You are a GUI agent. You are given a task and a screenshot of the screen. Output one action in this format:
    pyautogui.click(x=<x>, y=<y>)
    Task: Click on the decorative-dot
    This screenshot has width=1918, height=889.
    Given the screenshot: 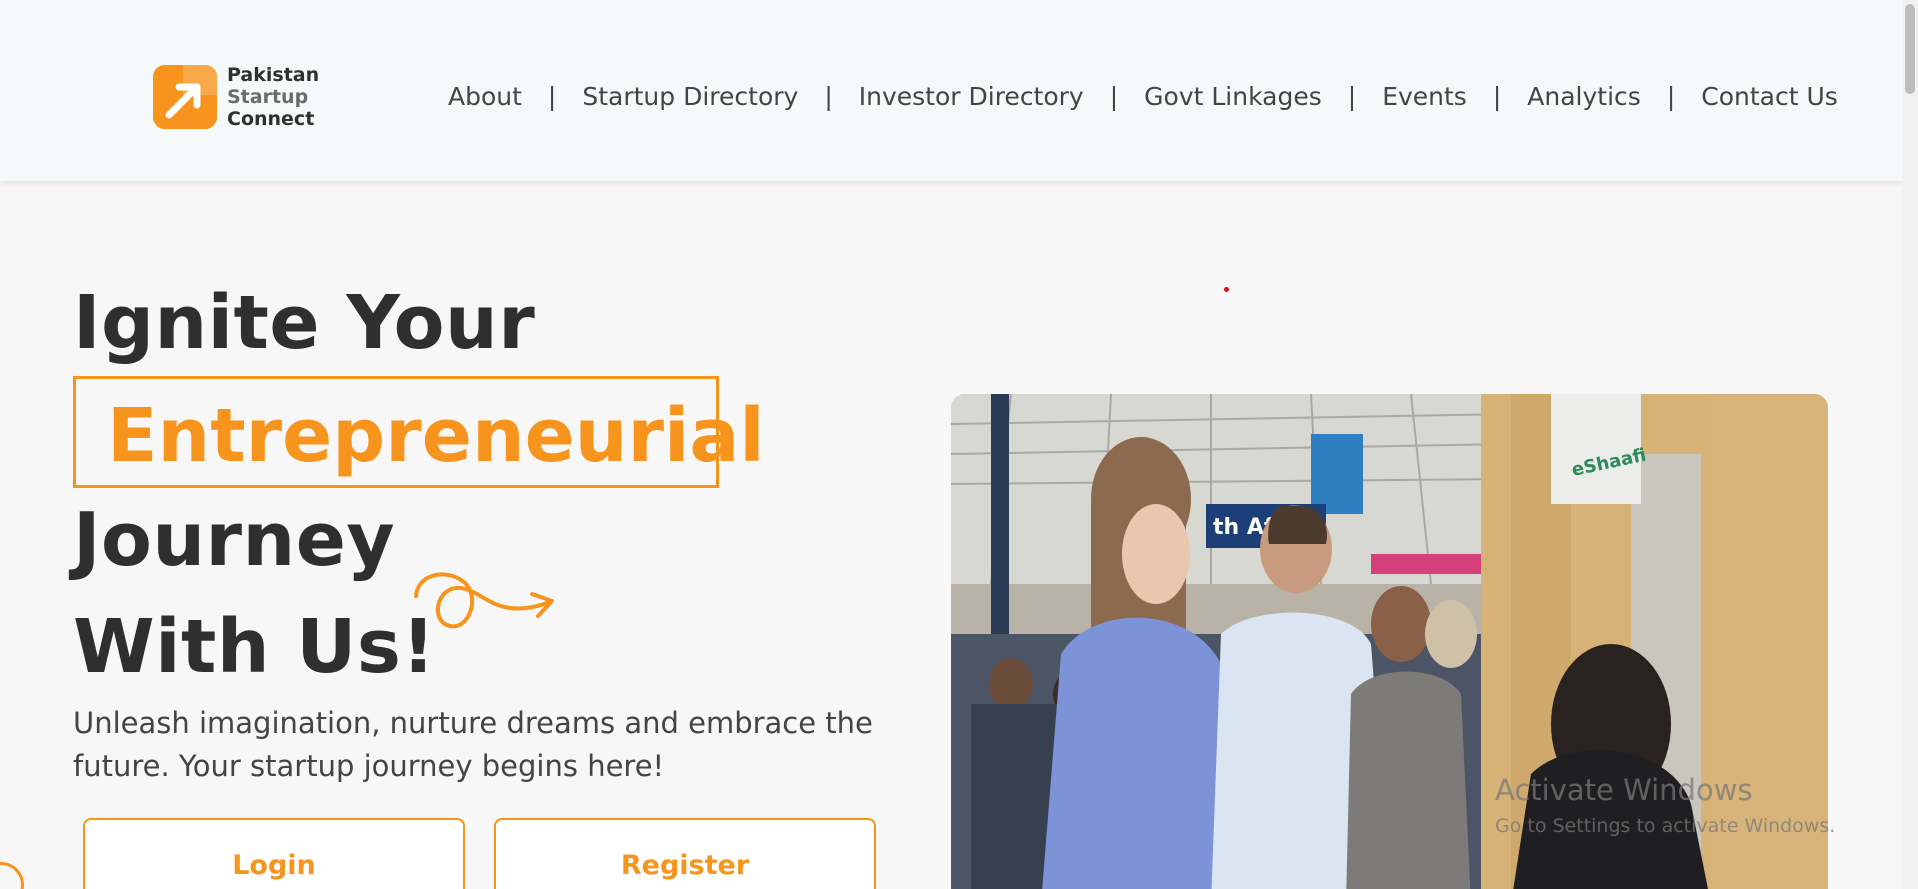 What is the action you would take?
    pyautogui.click(x=1226, y=289)
    